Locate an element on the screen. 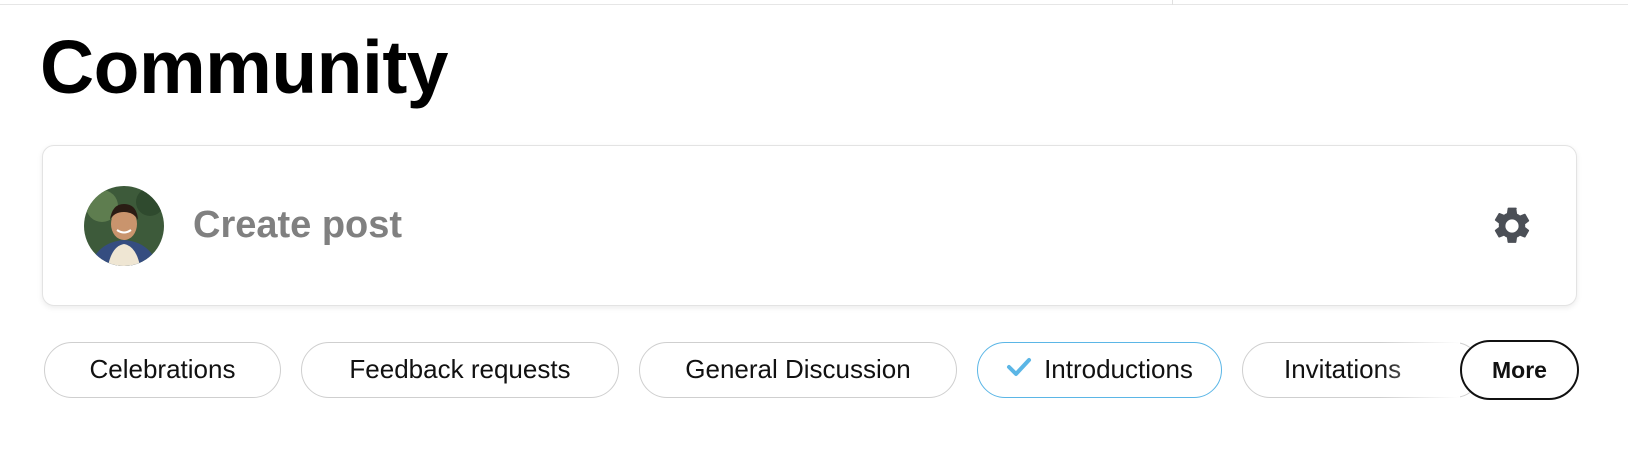 This screenshot has height=454, width=1628. avatar is located at coordinates (124, 226).